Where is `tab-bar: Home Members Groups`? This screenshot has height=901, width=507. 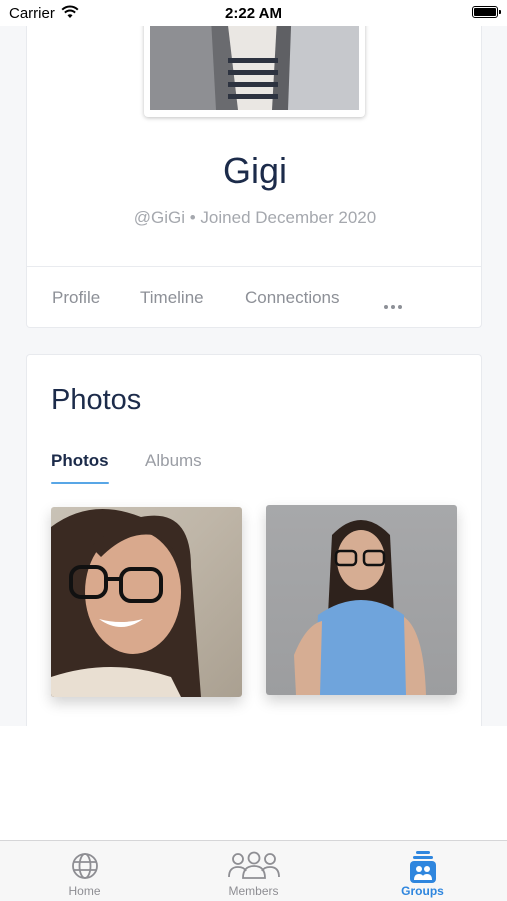 tab-bar: Home Members Groups is located at coordinates (253, 870).